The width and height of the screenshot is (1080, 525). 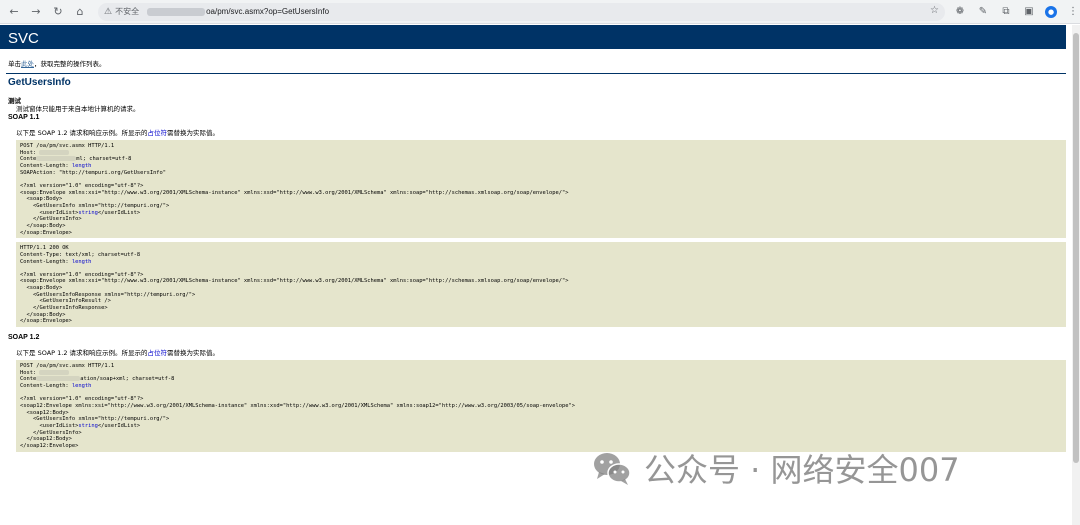 I want to click on soap11-note-placeholder: 占位符, so click(x=157, y=133).